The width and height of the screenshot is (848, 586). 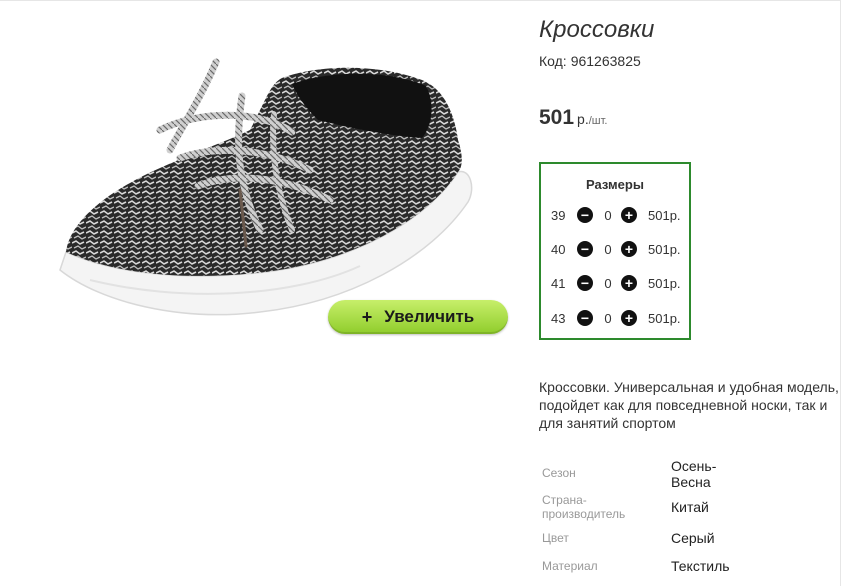 What do you see at coordinates (558, 283) in the screenshot?
I see `size-value: 41` at bounding box center [558, 283].